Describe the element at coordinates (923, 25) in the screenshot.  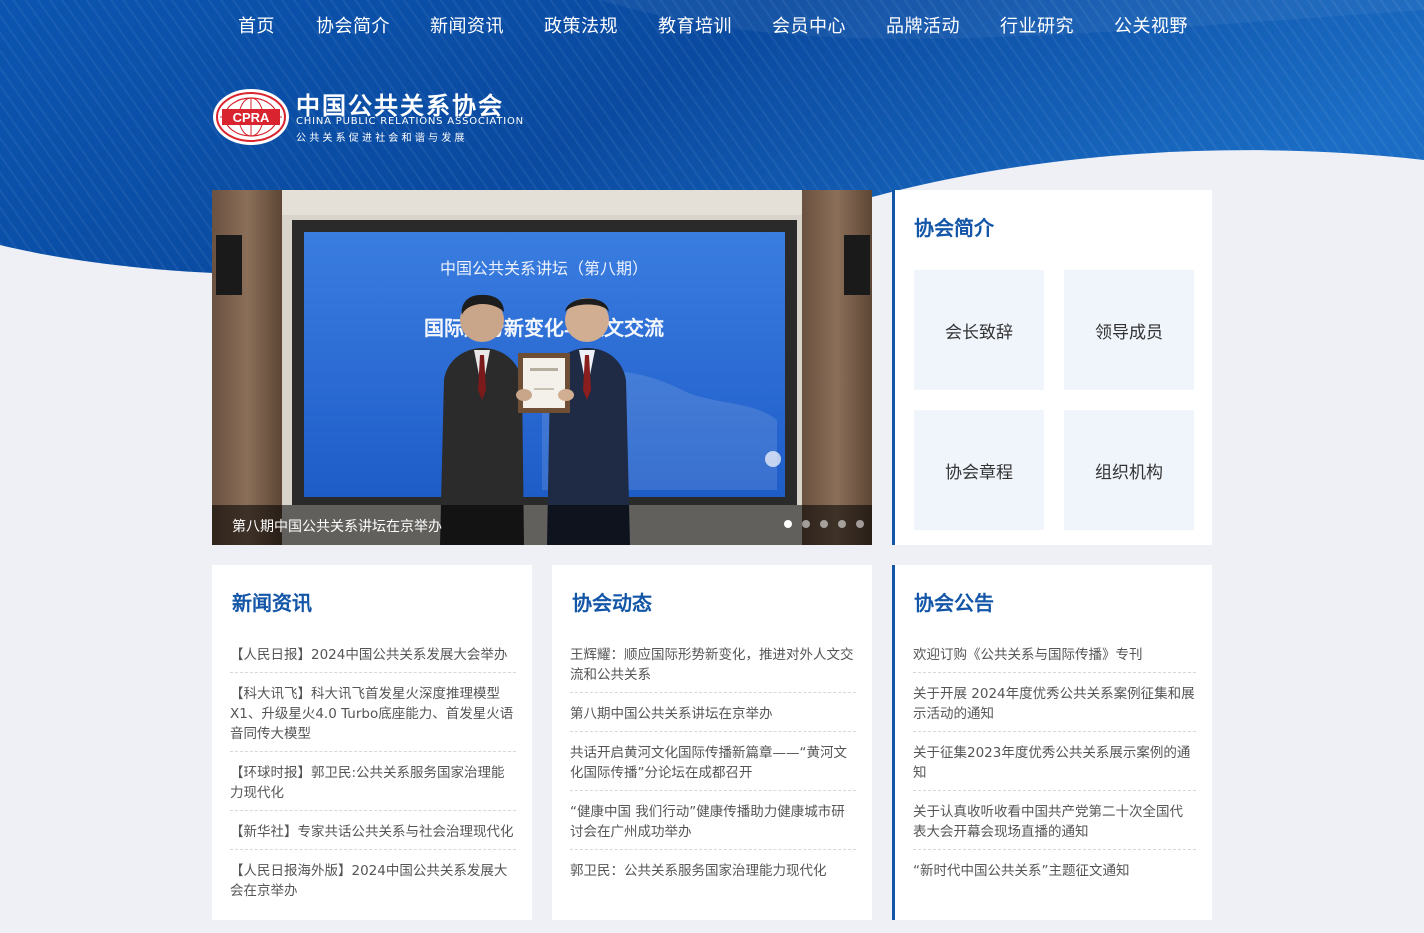
I see `nav-item-events: 品牌活动` at that location.